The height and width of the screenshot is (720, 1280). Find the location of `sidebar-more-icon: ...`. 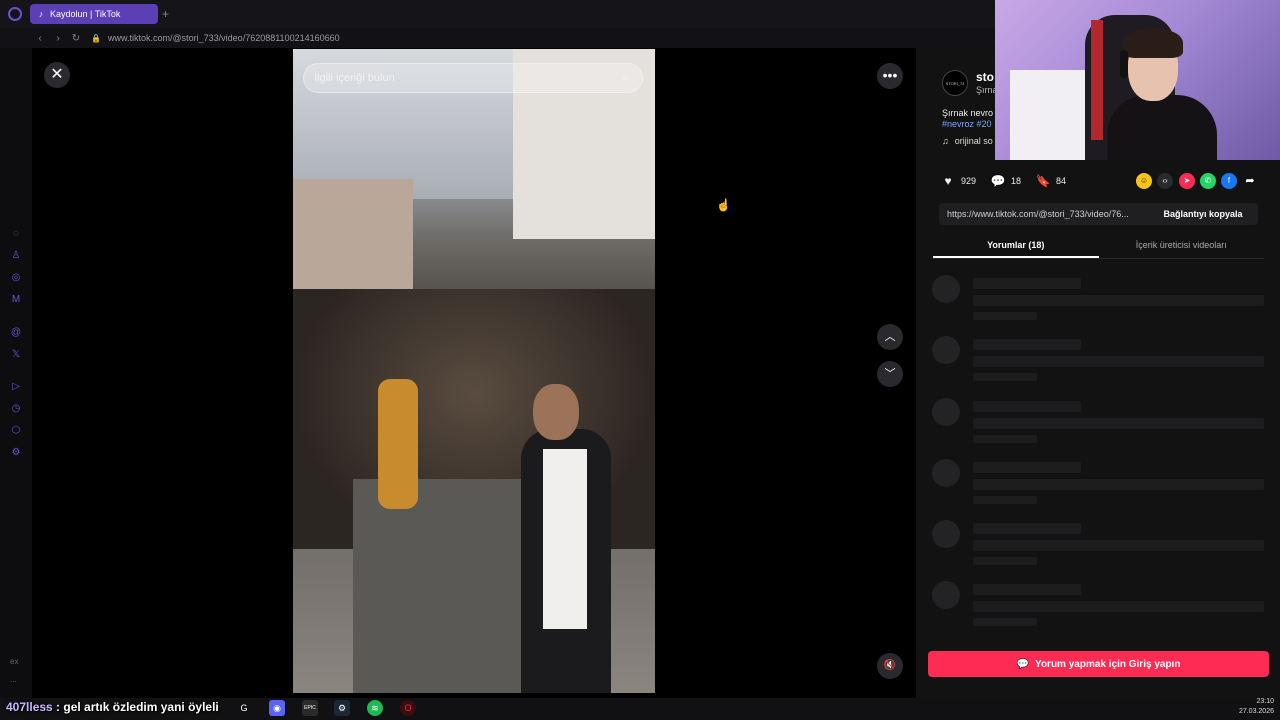

sidebar-more-icon: ... is located at coordinates (13, 679).